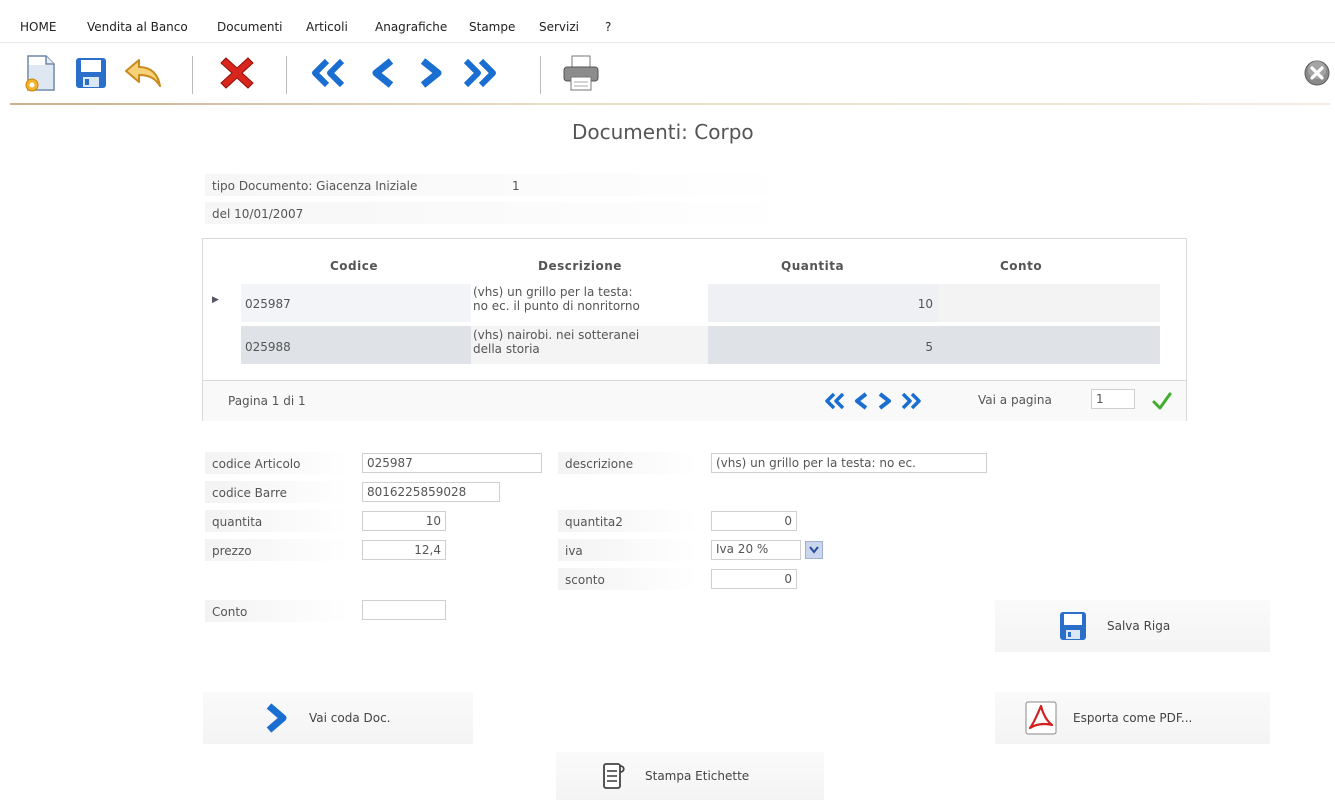  I want to click on descrizione-label: descrizione, so click(599, 464).